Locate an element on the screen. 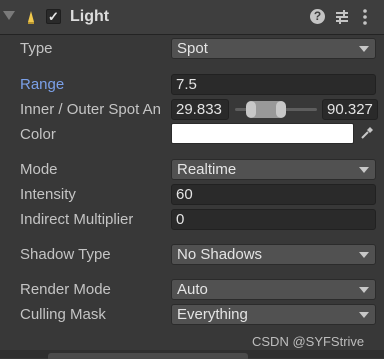 The image size is (384, 359). color-swatch is located at coordinates (262, 133).